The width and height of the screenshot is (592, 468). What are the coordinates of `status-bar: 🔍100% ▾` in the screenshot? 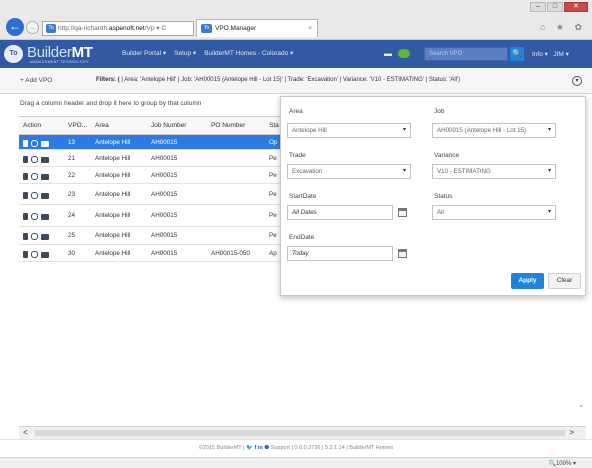 It's located at (296, 462).